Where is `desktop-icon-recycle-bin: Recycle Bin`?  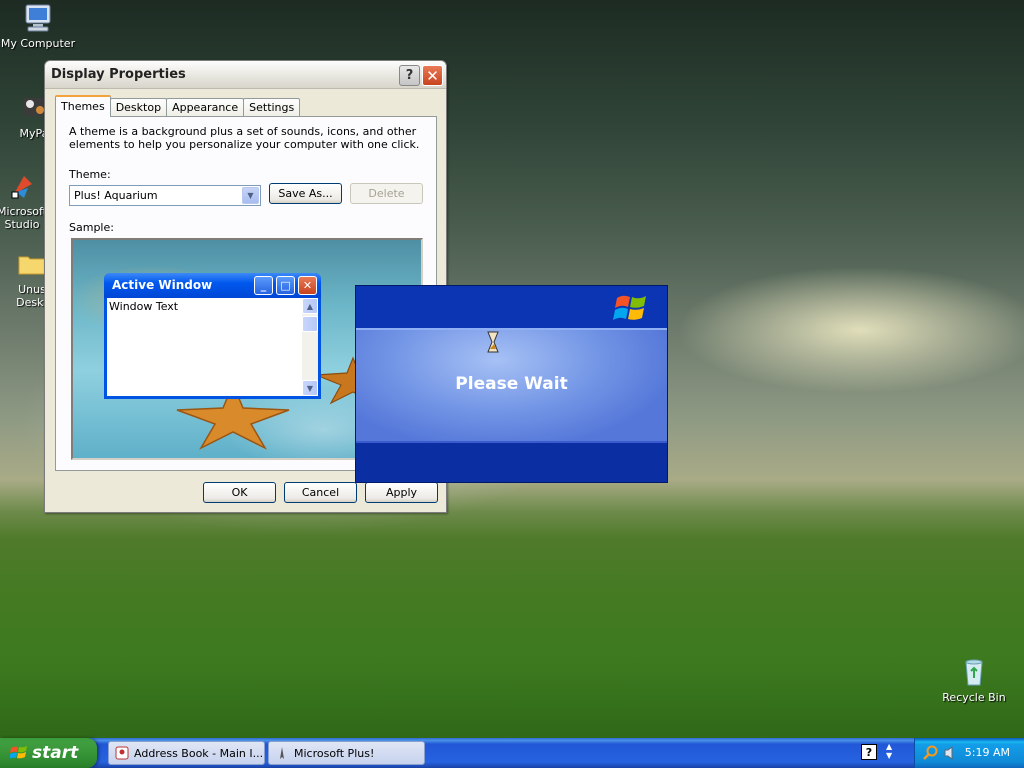 desktop-icon-recycle-bin: Recycle Bin is located at coordinates (974, 680).